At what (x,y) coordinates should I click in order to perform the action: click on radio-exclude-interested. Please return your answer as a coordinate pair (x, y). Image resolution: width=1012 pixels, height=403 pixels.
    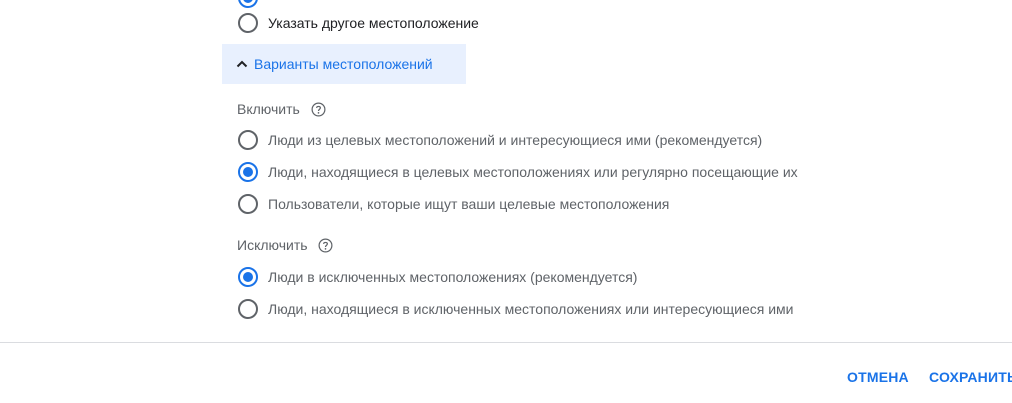
    Looking at the image, I should click on (248, 309).